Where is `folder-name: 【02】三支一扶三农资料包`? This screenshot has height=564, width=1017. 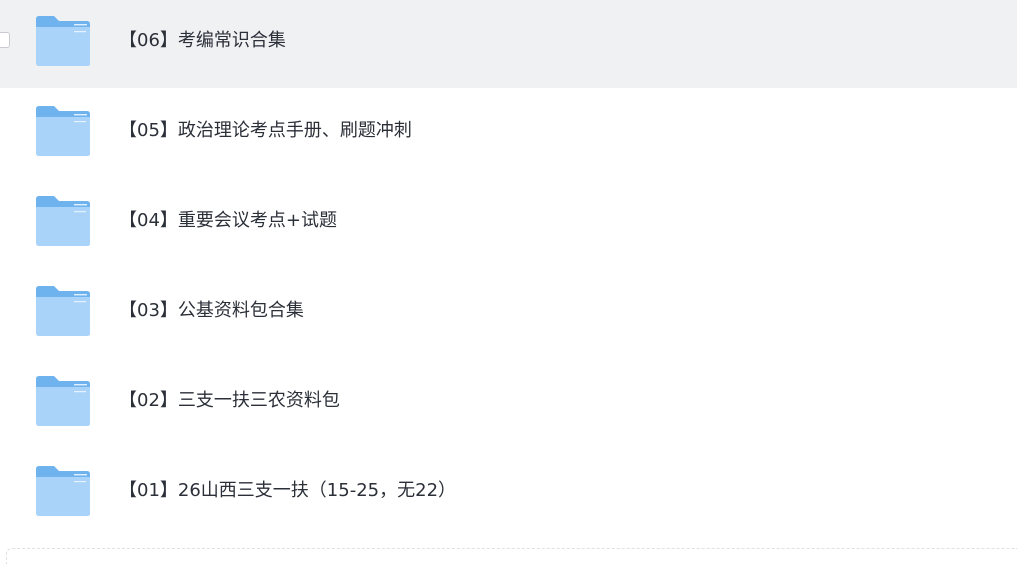
folder-name: 【02】三支一扶三农资料包 is located at coordinates (229, 401).